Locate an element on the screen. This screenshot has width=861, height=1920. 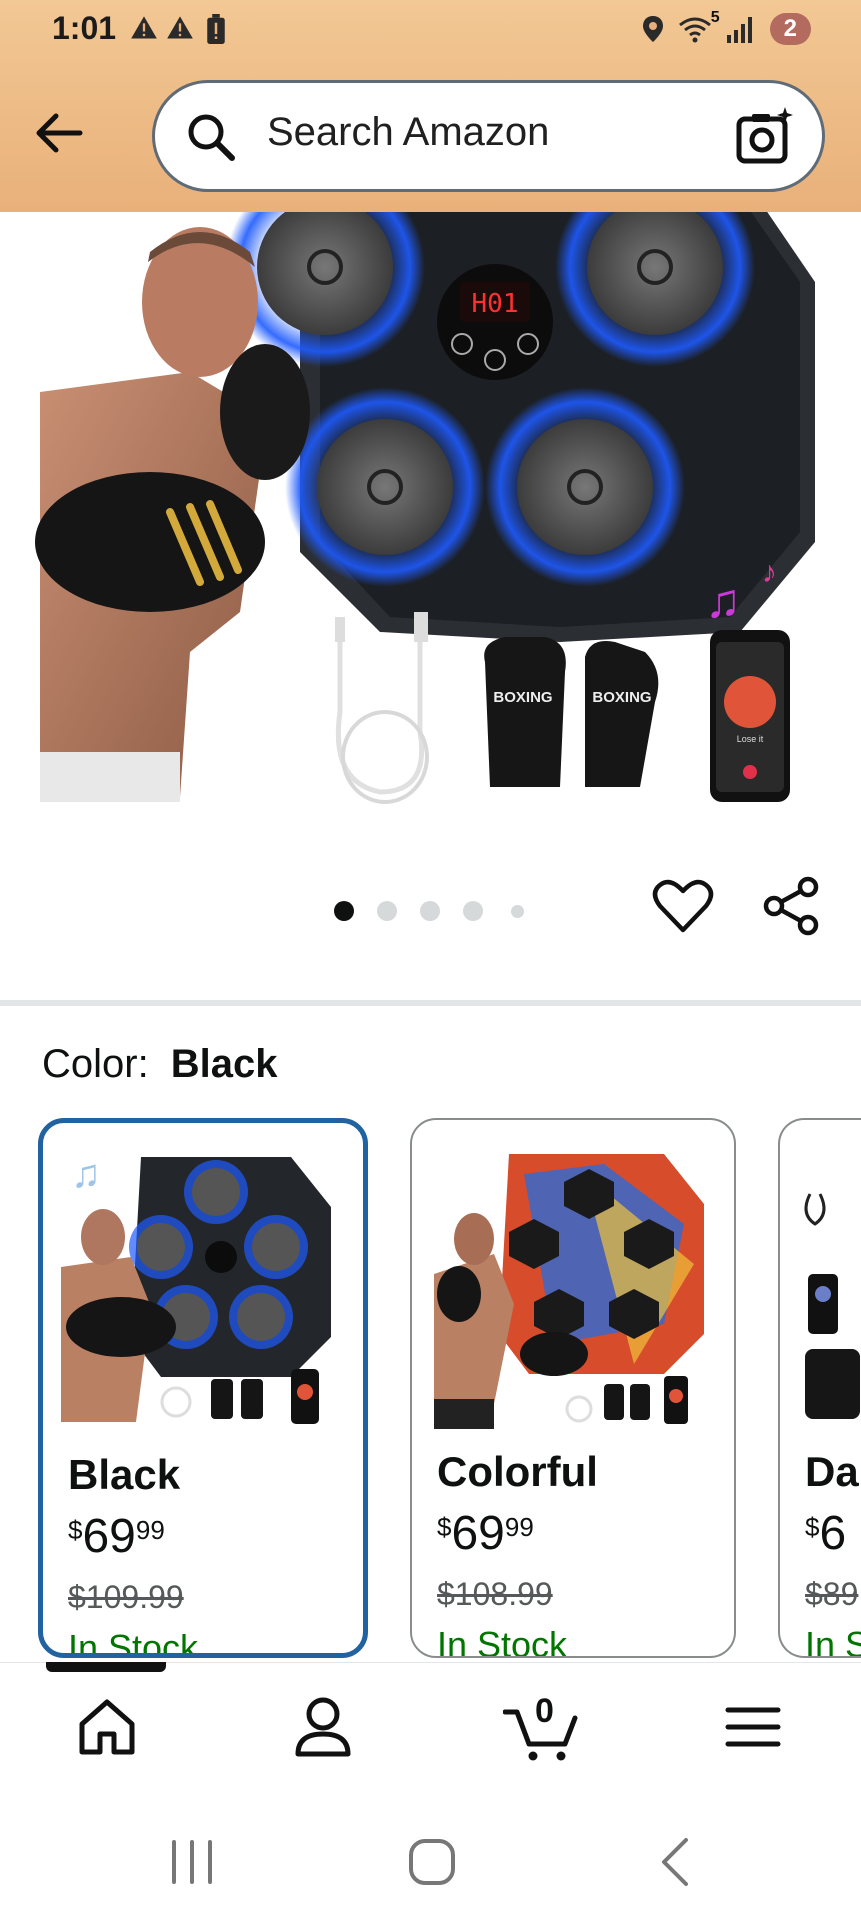
color-option-black: ♫ Black $6999 $109.99 In Stock is located at coordinates (203, 1388).